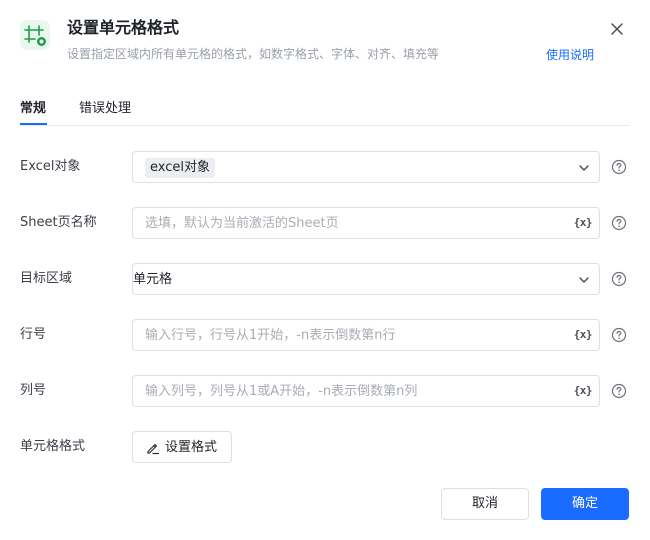 The width and height of the screenshot is (650, 540). Describe the element at coordinates (46, 278) in the screenshot. I see `target-area-label: 目标区域` at that location.